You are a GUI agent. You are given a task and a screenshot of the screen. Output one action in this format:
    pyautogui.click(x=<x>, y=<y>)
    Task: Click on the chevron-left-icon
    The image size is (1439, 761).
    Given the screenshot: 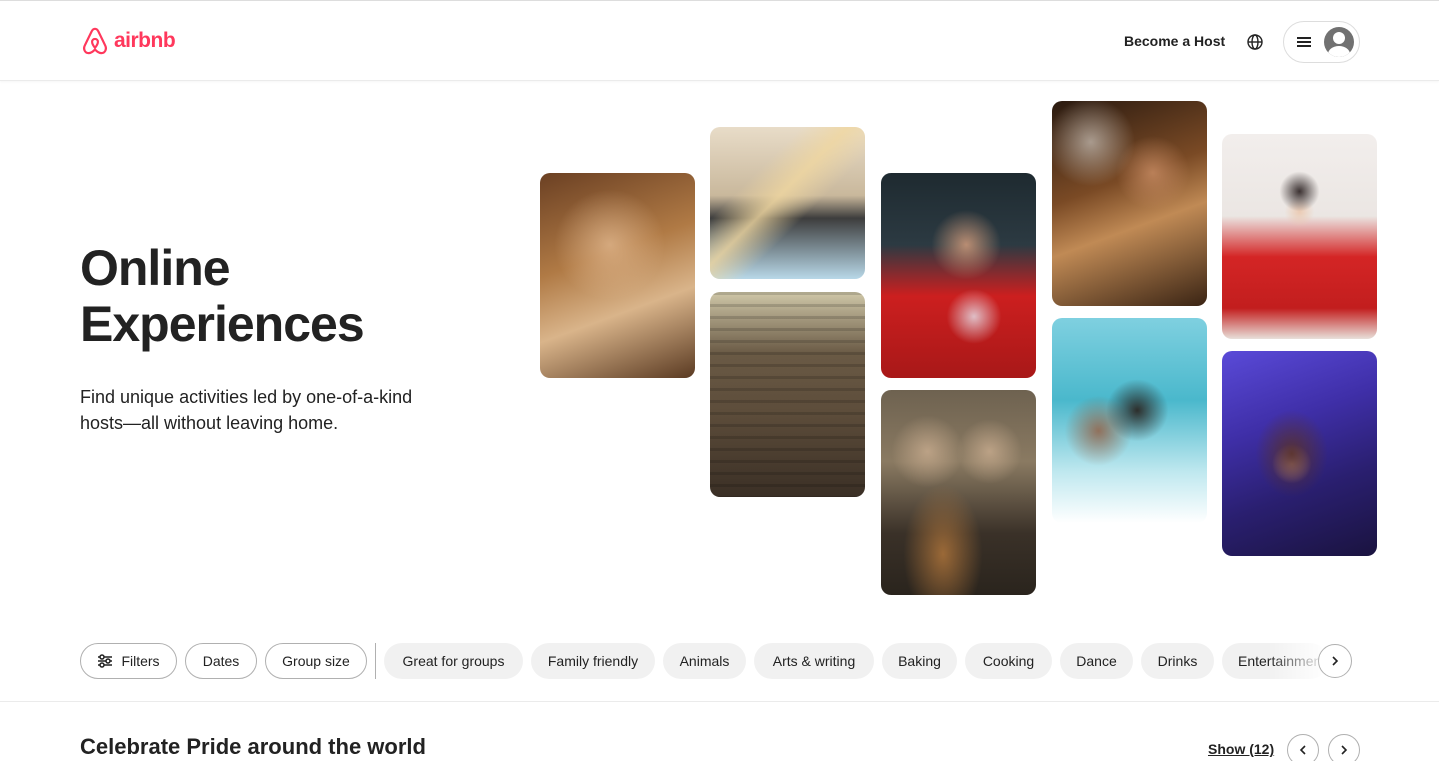 What is the action you would take?
    pyautogui.click(x=1302, y=750)
    